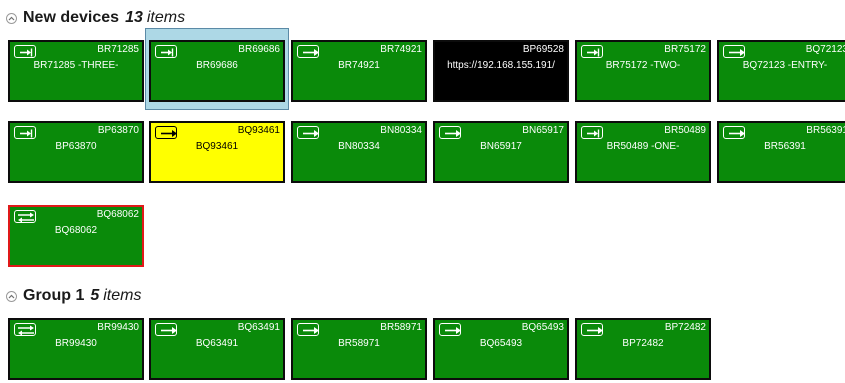 This screenshot has height=383, width=845. I want to click on group-item-count: 13, so click(134, 17).